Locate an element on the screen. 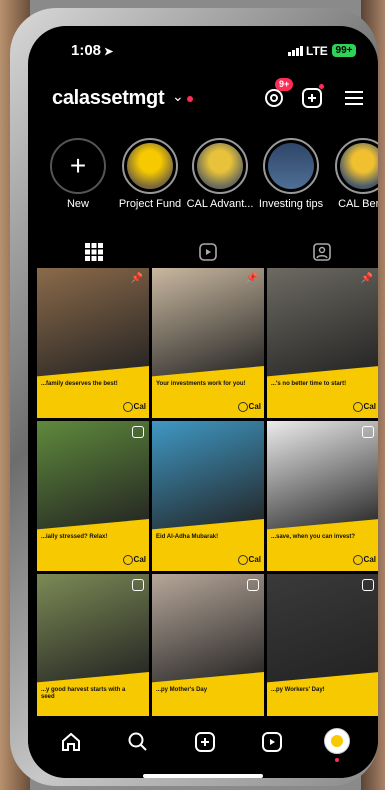 Image resolution: width=385 pixels, height=790 pixels. network-label: LTE is located at coordinates (317, 51).